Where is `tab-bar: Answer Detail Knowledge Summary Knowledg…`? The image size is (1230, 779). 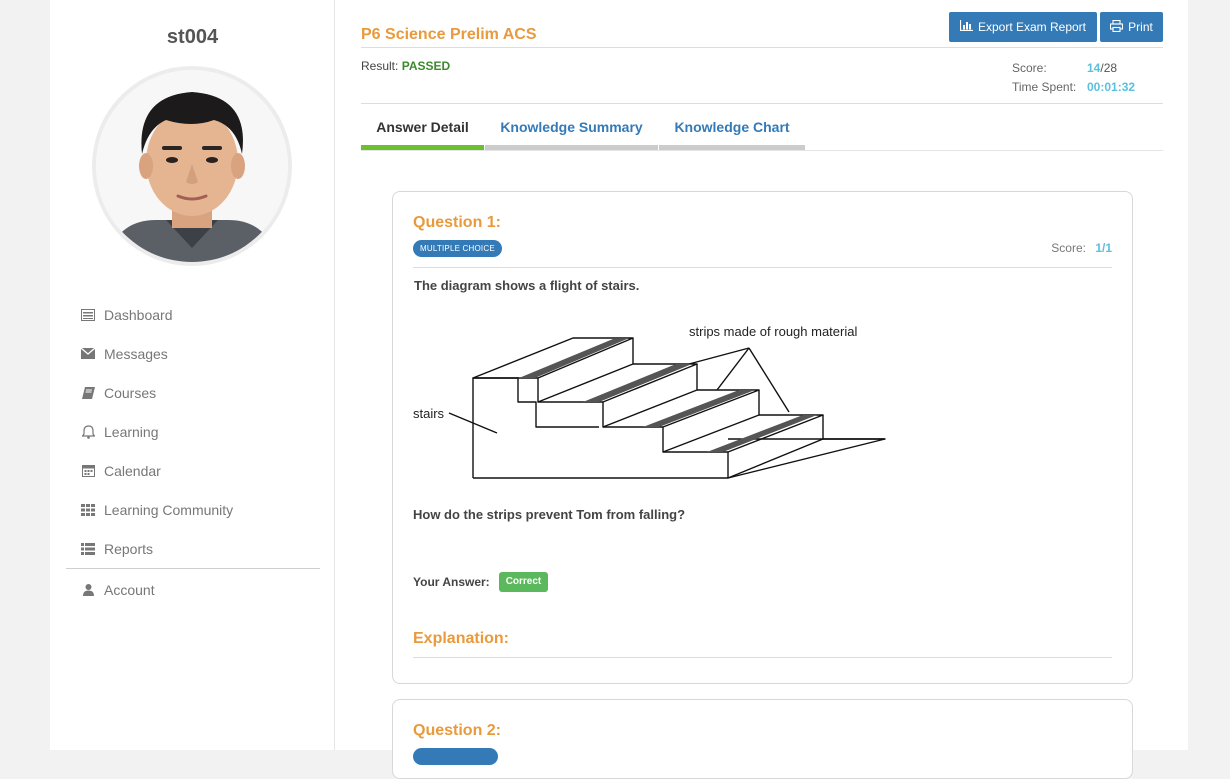 tab-bar: Answer Detail Knowledge Summary Knowledg… is located at coordinates (762, 127).